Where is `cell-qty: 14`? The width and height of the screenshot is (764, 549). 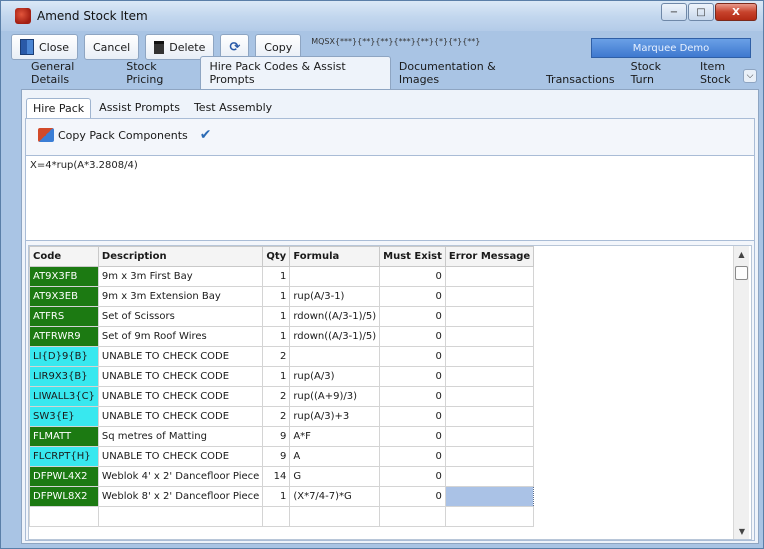 cell-qty: 14 is located at coordinates (276, 476).